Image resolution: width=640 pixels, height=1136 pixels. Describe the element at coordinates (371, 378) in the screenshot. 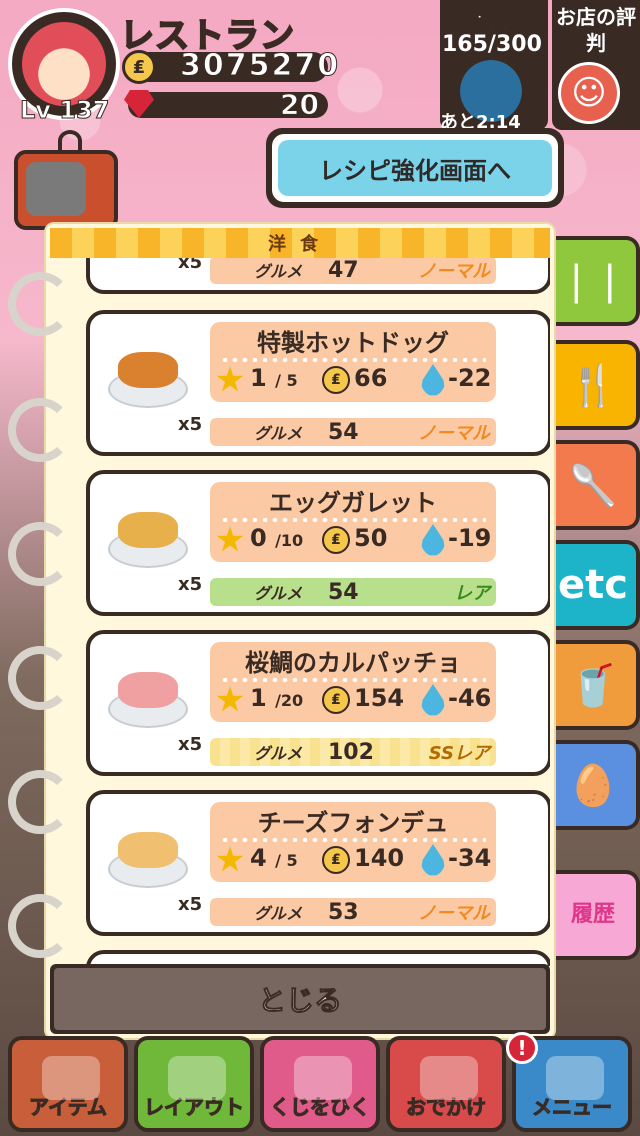

I see `recipe-price: 66` at that location.